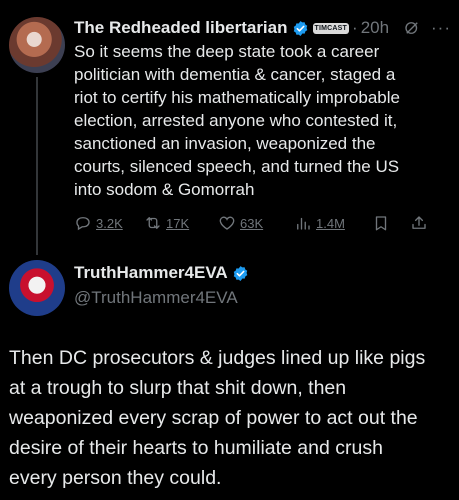 The image size is (459, 500). What do you see at coordinates (303, 223) in the screenshot?
I see `views-icon` at bounding box center [303, 223].